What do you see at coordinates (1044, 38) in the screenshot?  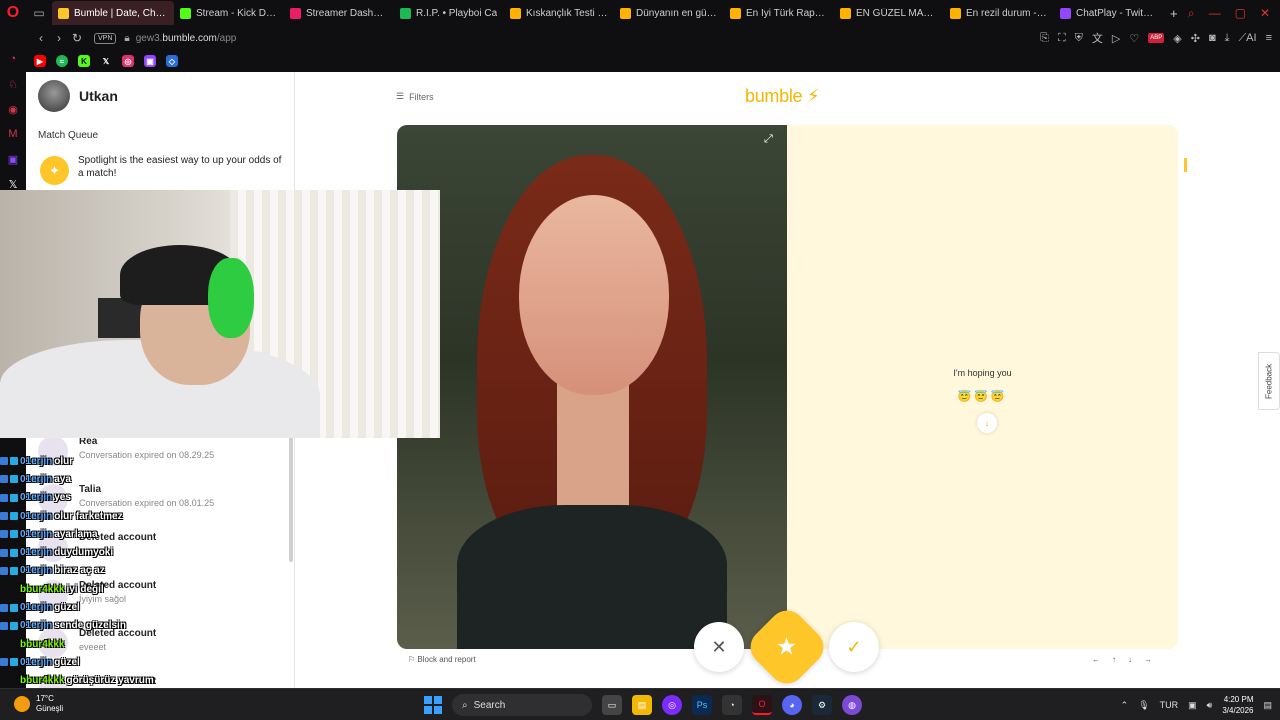 I see `snapshot-icon: ⎘` at bounding box center [1044, 38].